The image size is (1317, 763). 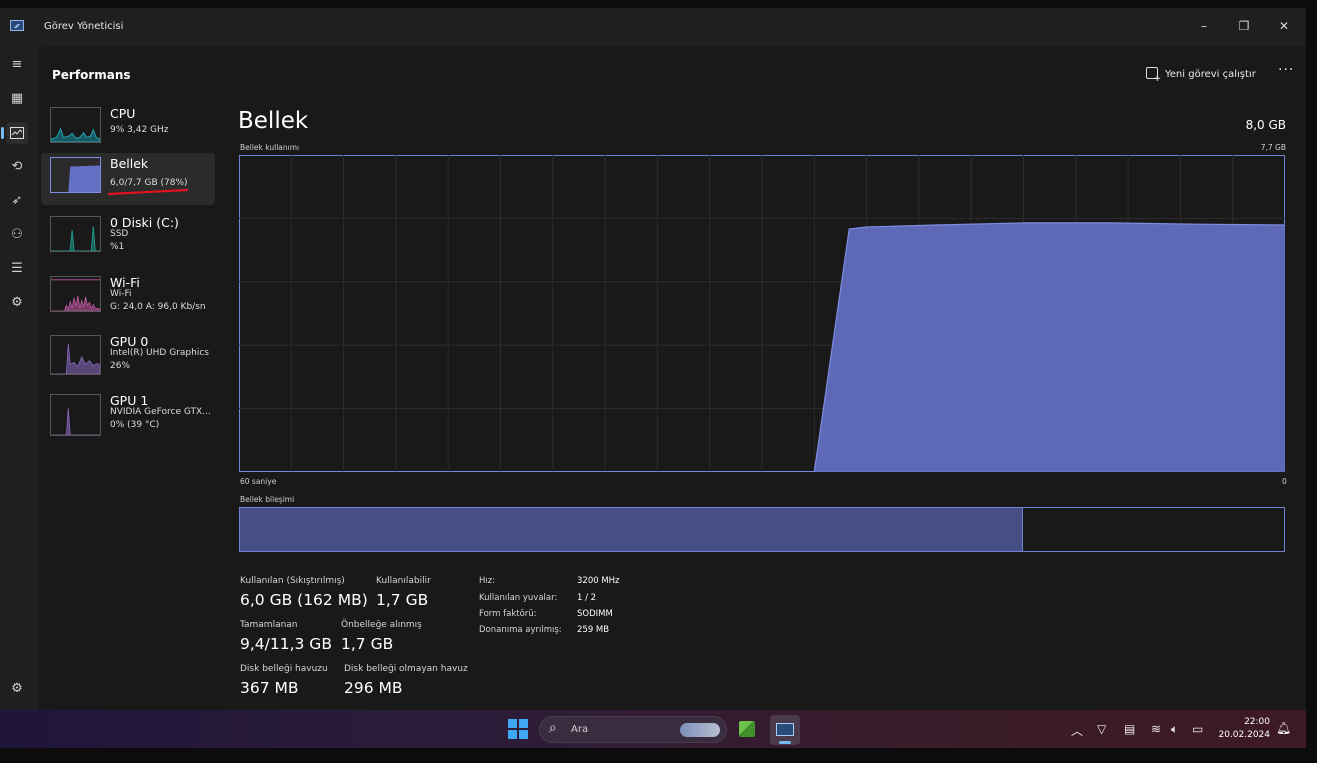 What do you see at coordinates (149, 183) in the screenshot?
I see `perf-item-detail: 6,0/7,7 GB (78%)` at bounding box center [149, 183].